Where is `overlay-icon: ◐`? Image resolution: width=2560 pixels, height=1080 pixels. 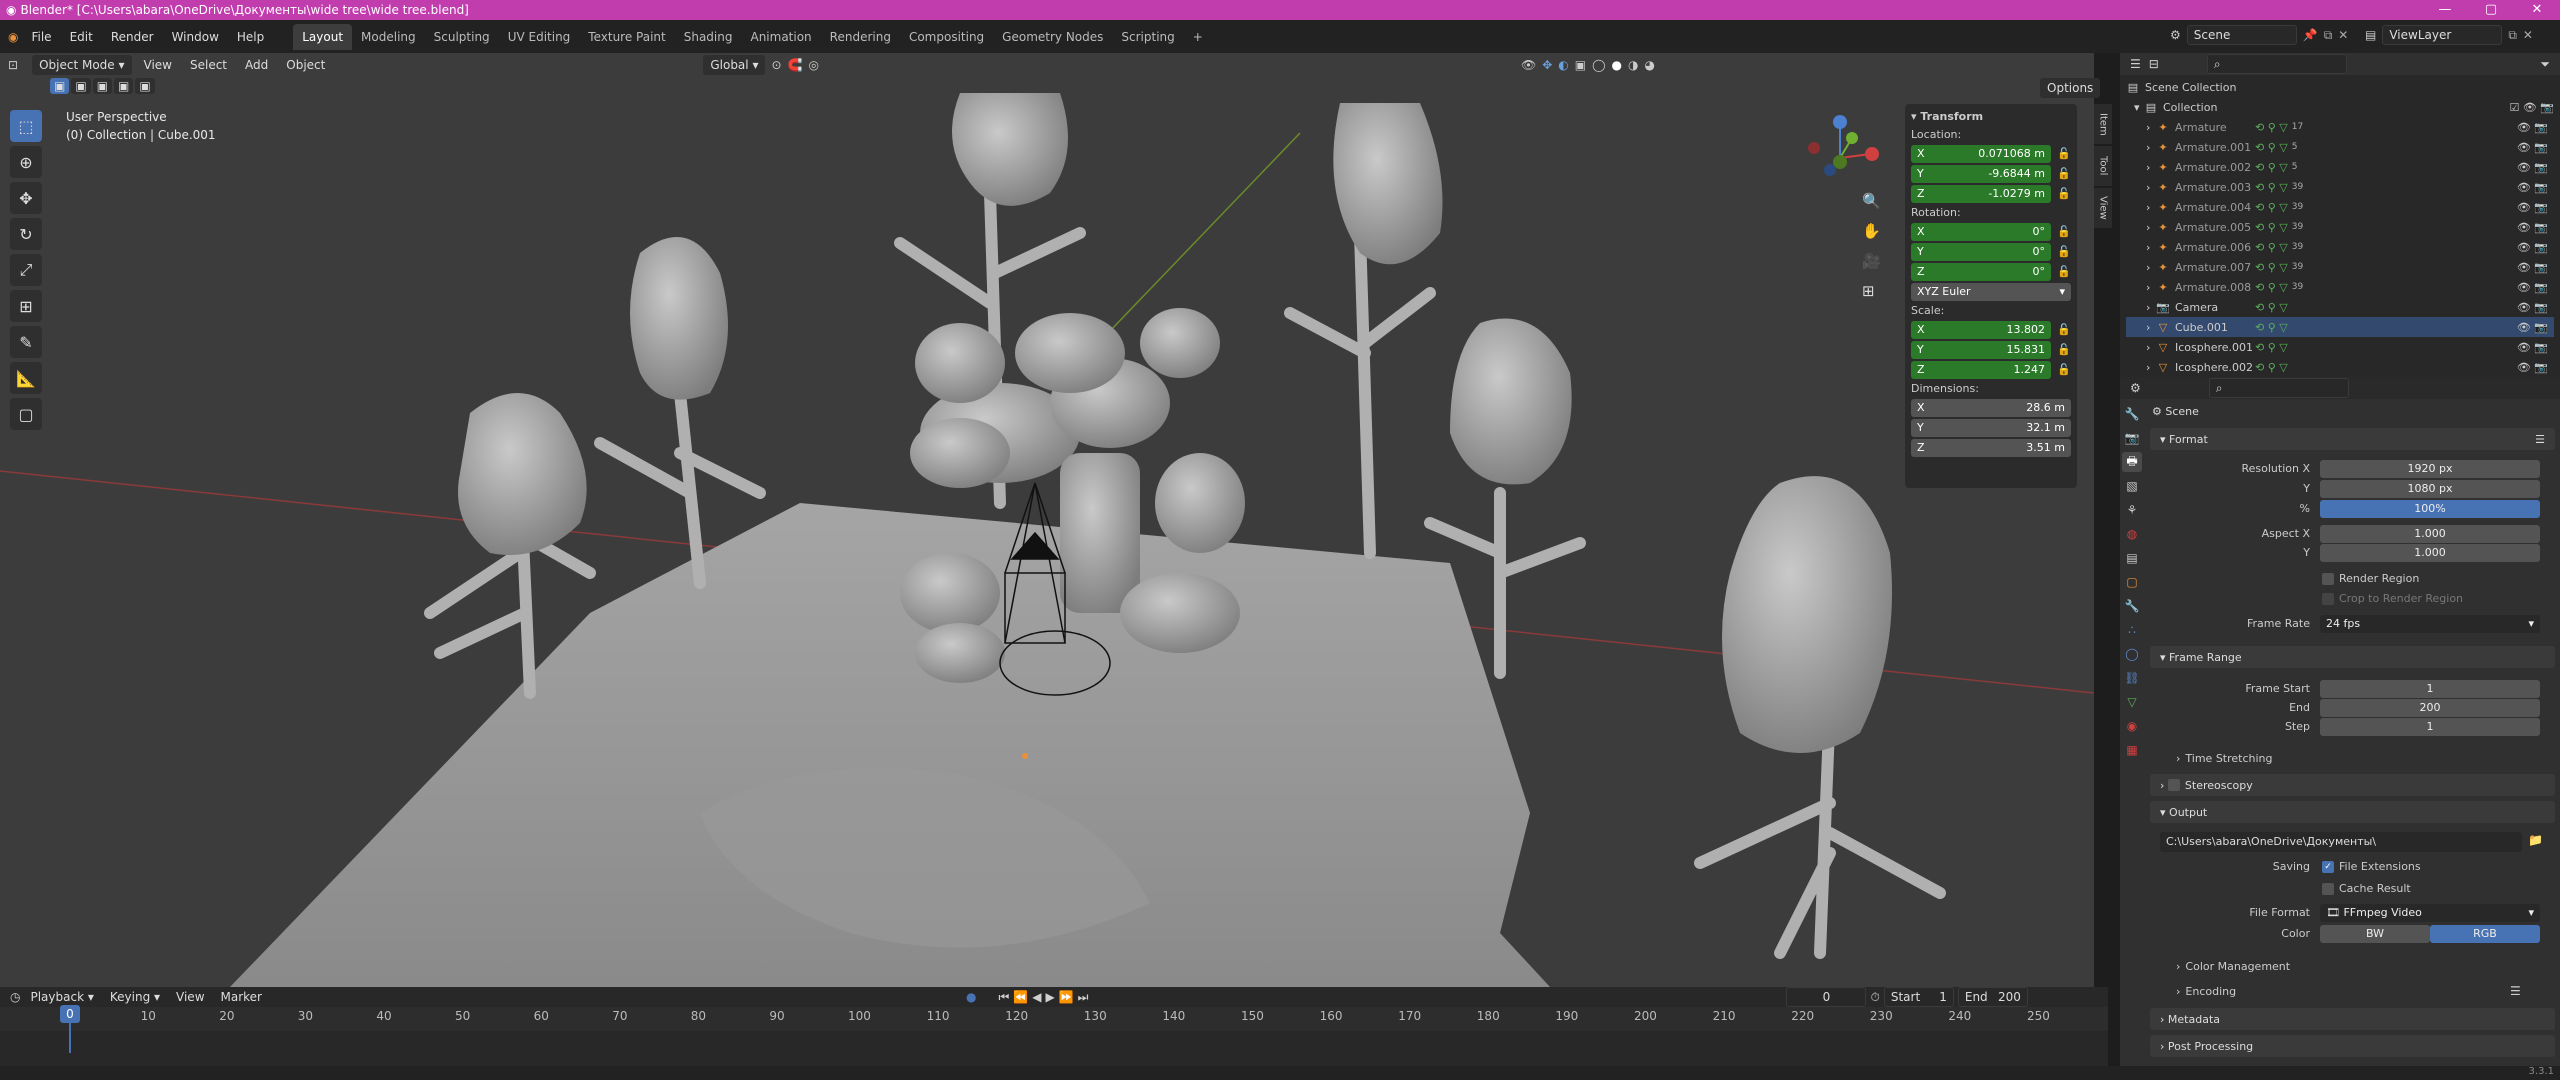 overlay-icon: ◐ is located at coordinates (1563, 65).